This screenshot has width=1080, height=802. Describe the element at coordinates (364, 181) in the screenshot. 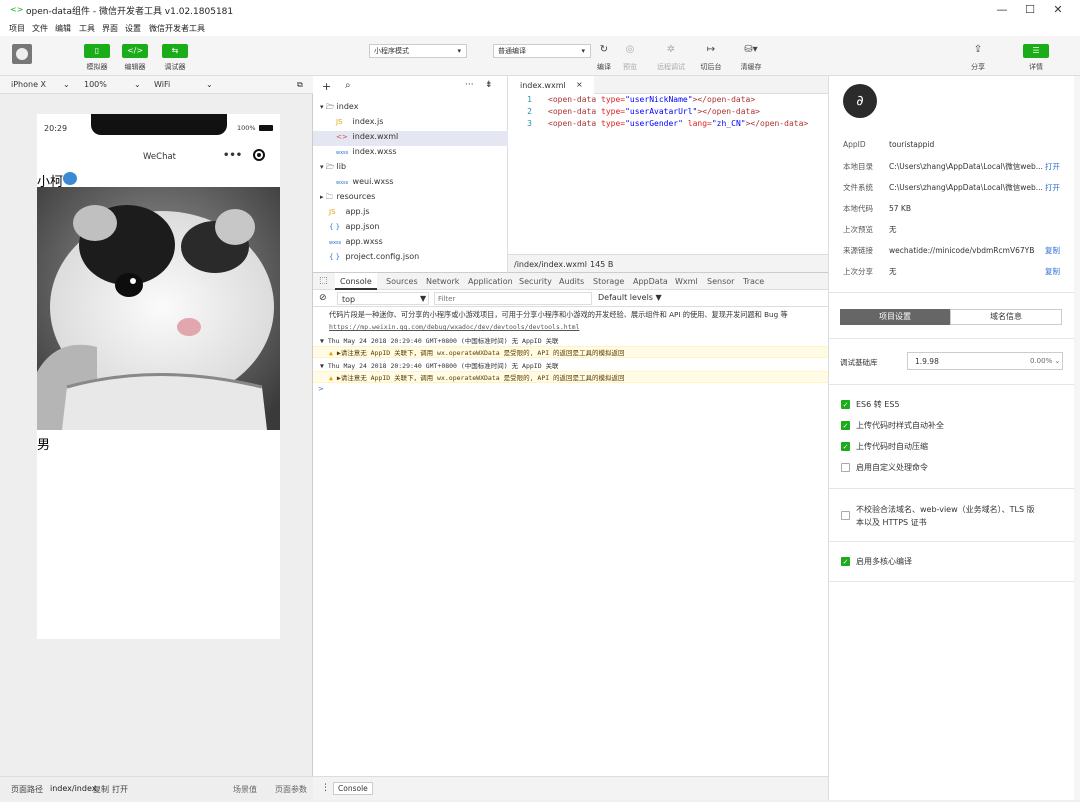

I see `file-weui-wxss: wxss weui.wxss` at that location.